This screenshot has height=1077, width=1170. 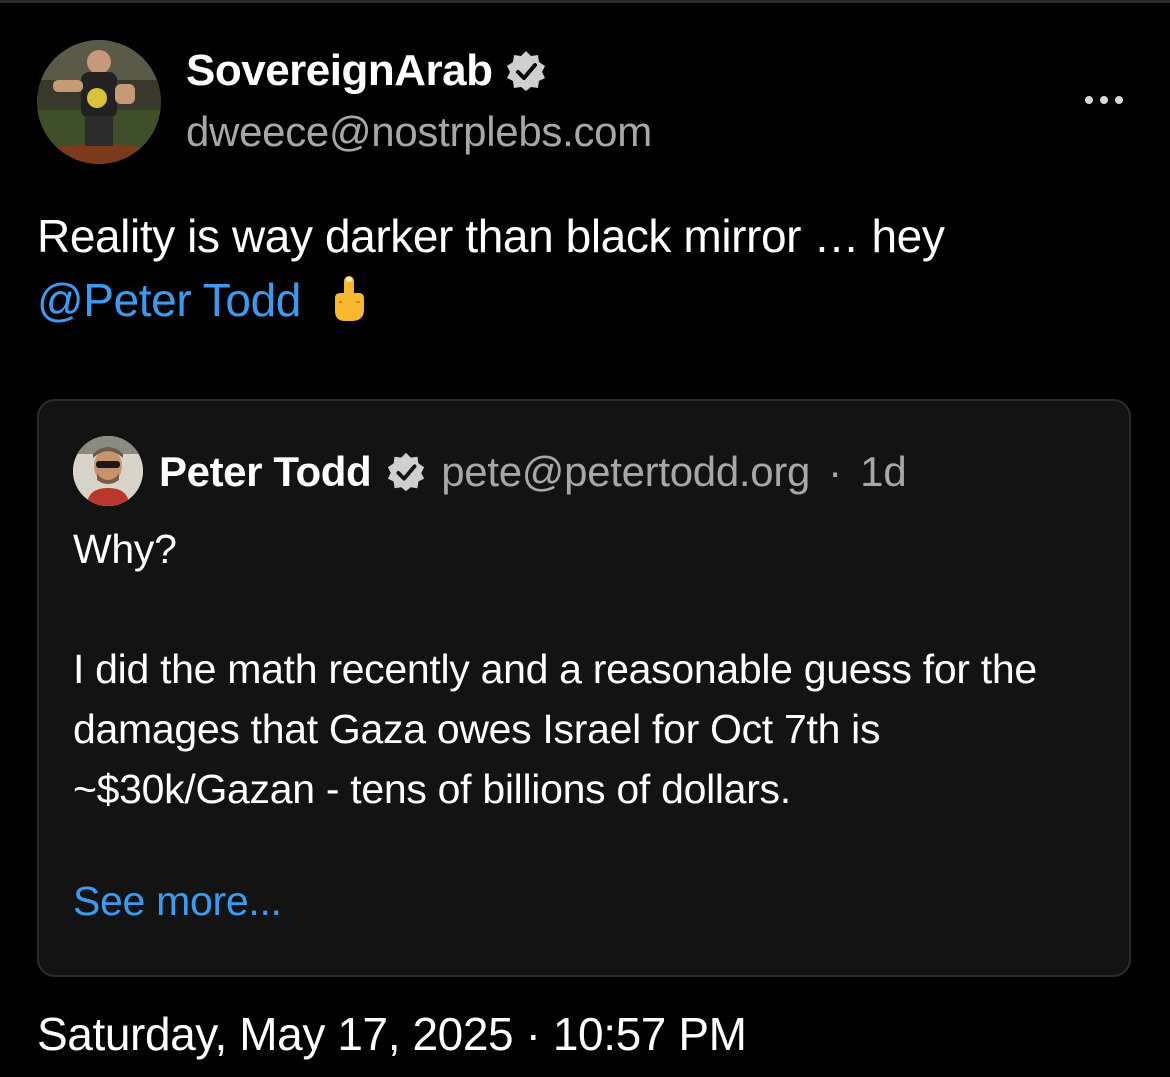 What do you see at coordinates (99, 102) in the screenshot?
I see `author-avatar` at bounding box center [99, 102].